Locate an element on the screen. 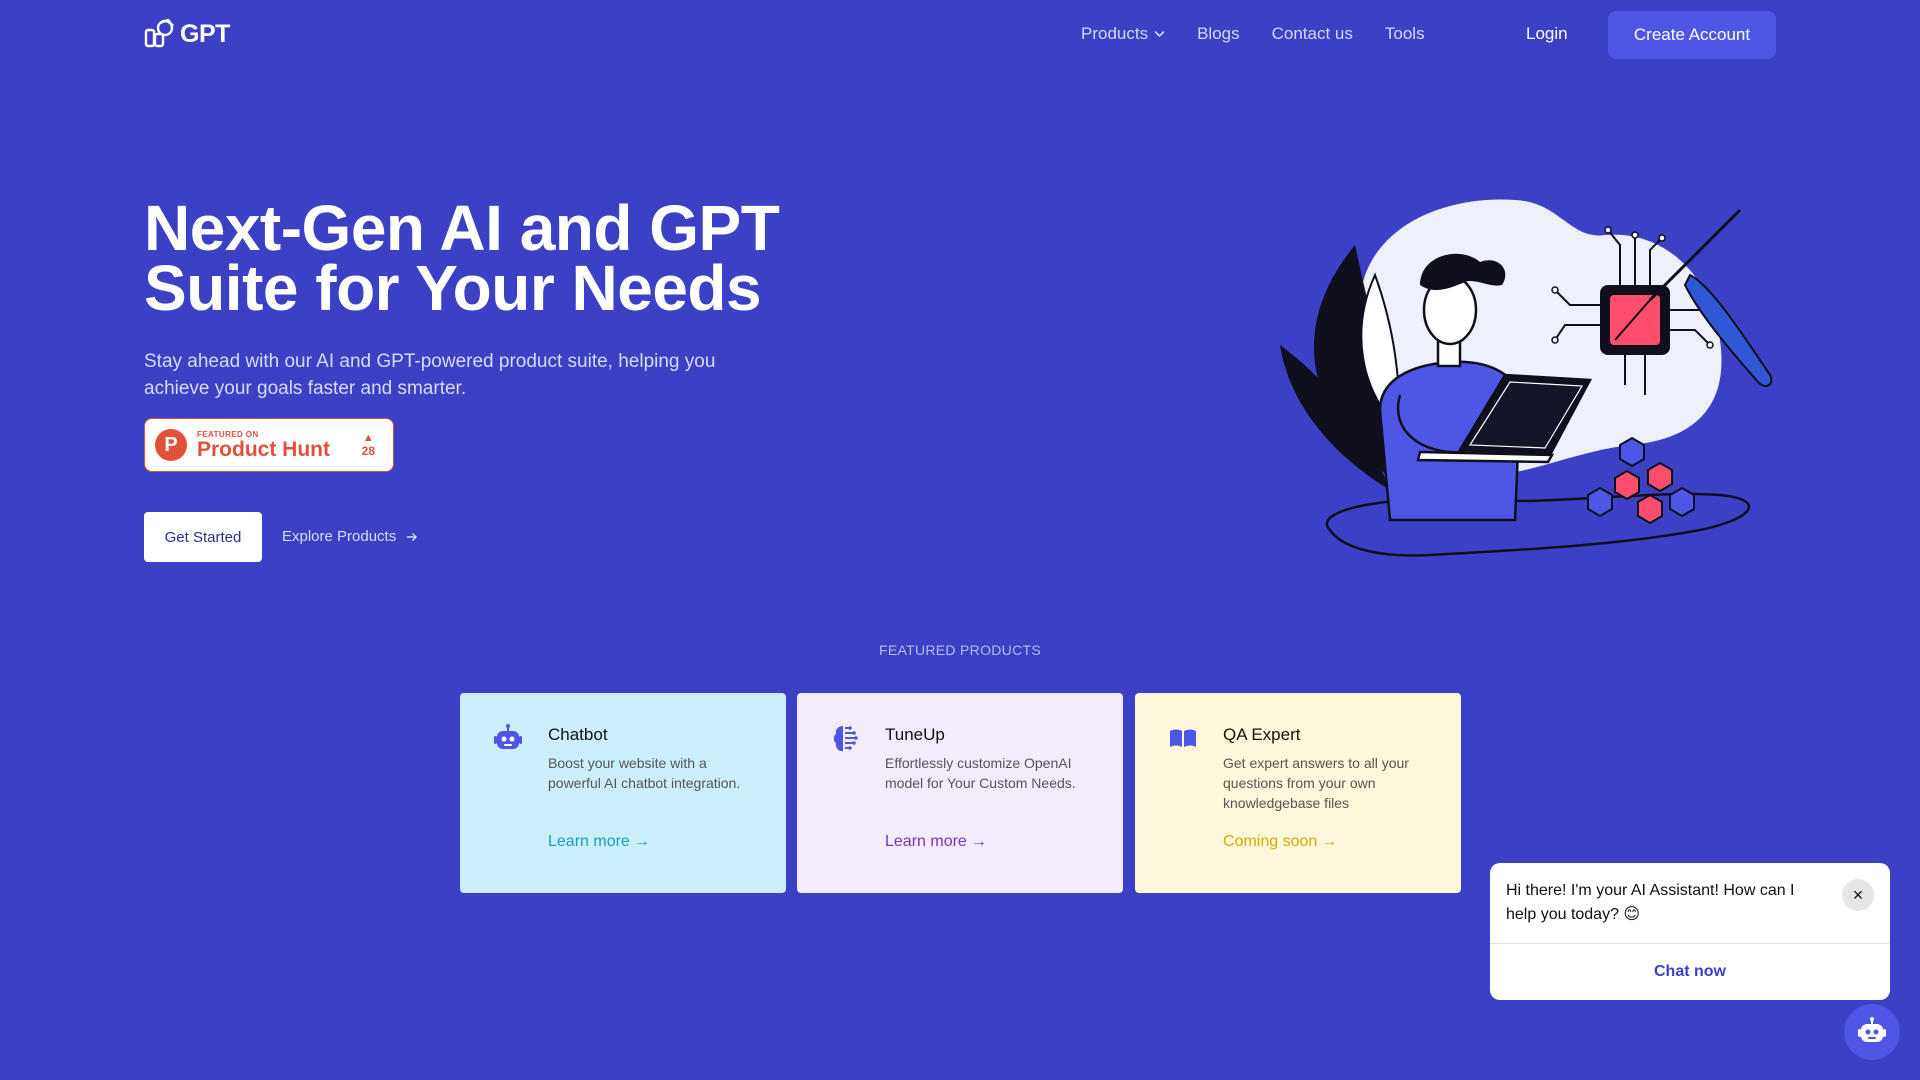 This screenshot has height=1080, width=1920. arrow-right-icon is located at coordinates (412, 536).